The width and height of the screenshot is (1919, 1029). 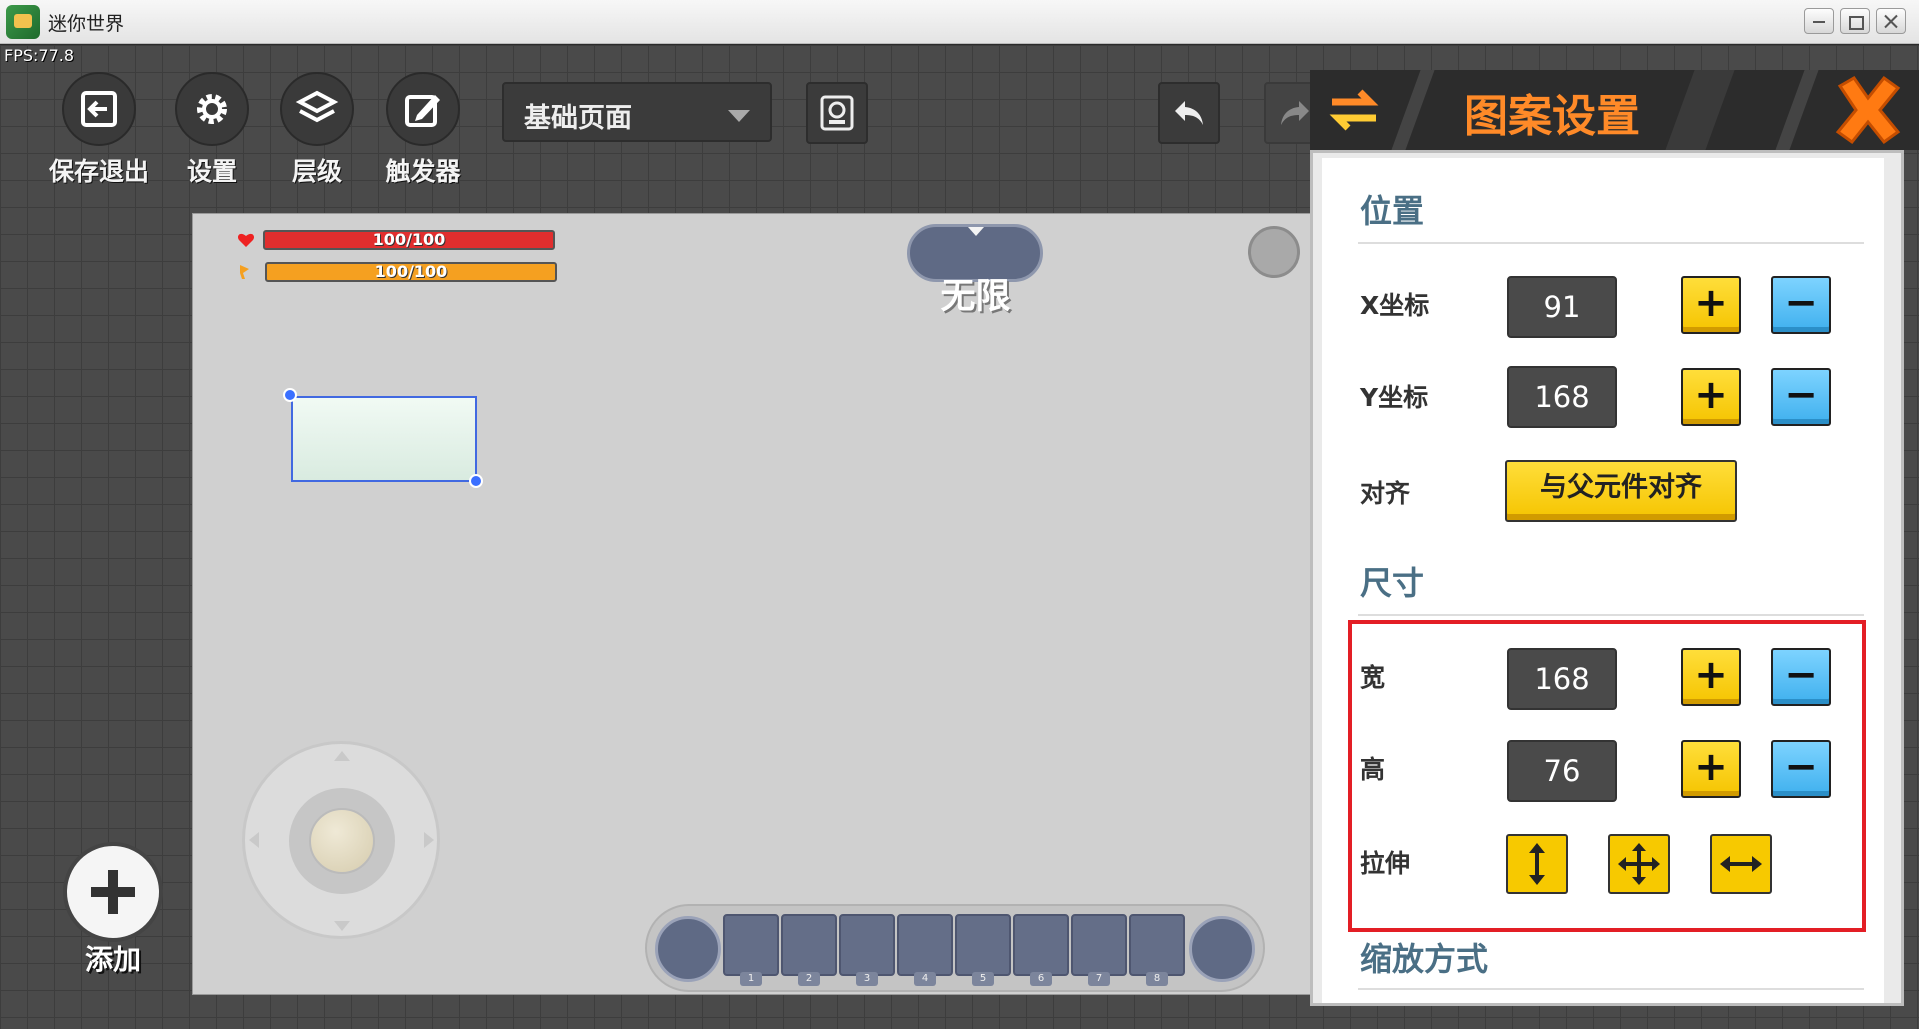 What do you see at coordinates (1607, 776) in the screenshot?
I see `size-highlight-box` at bounding box center [1607, 776].